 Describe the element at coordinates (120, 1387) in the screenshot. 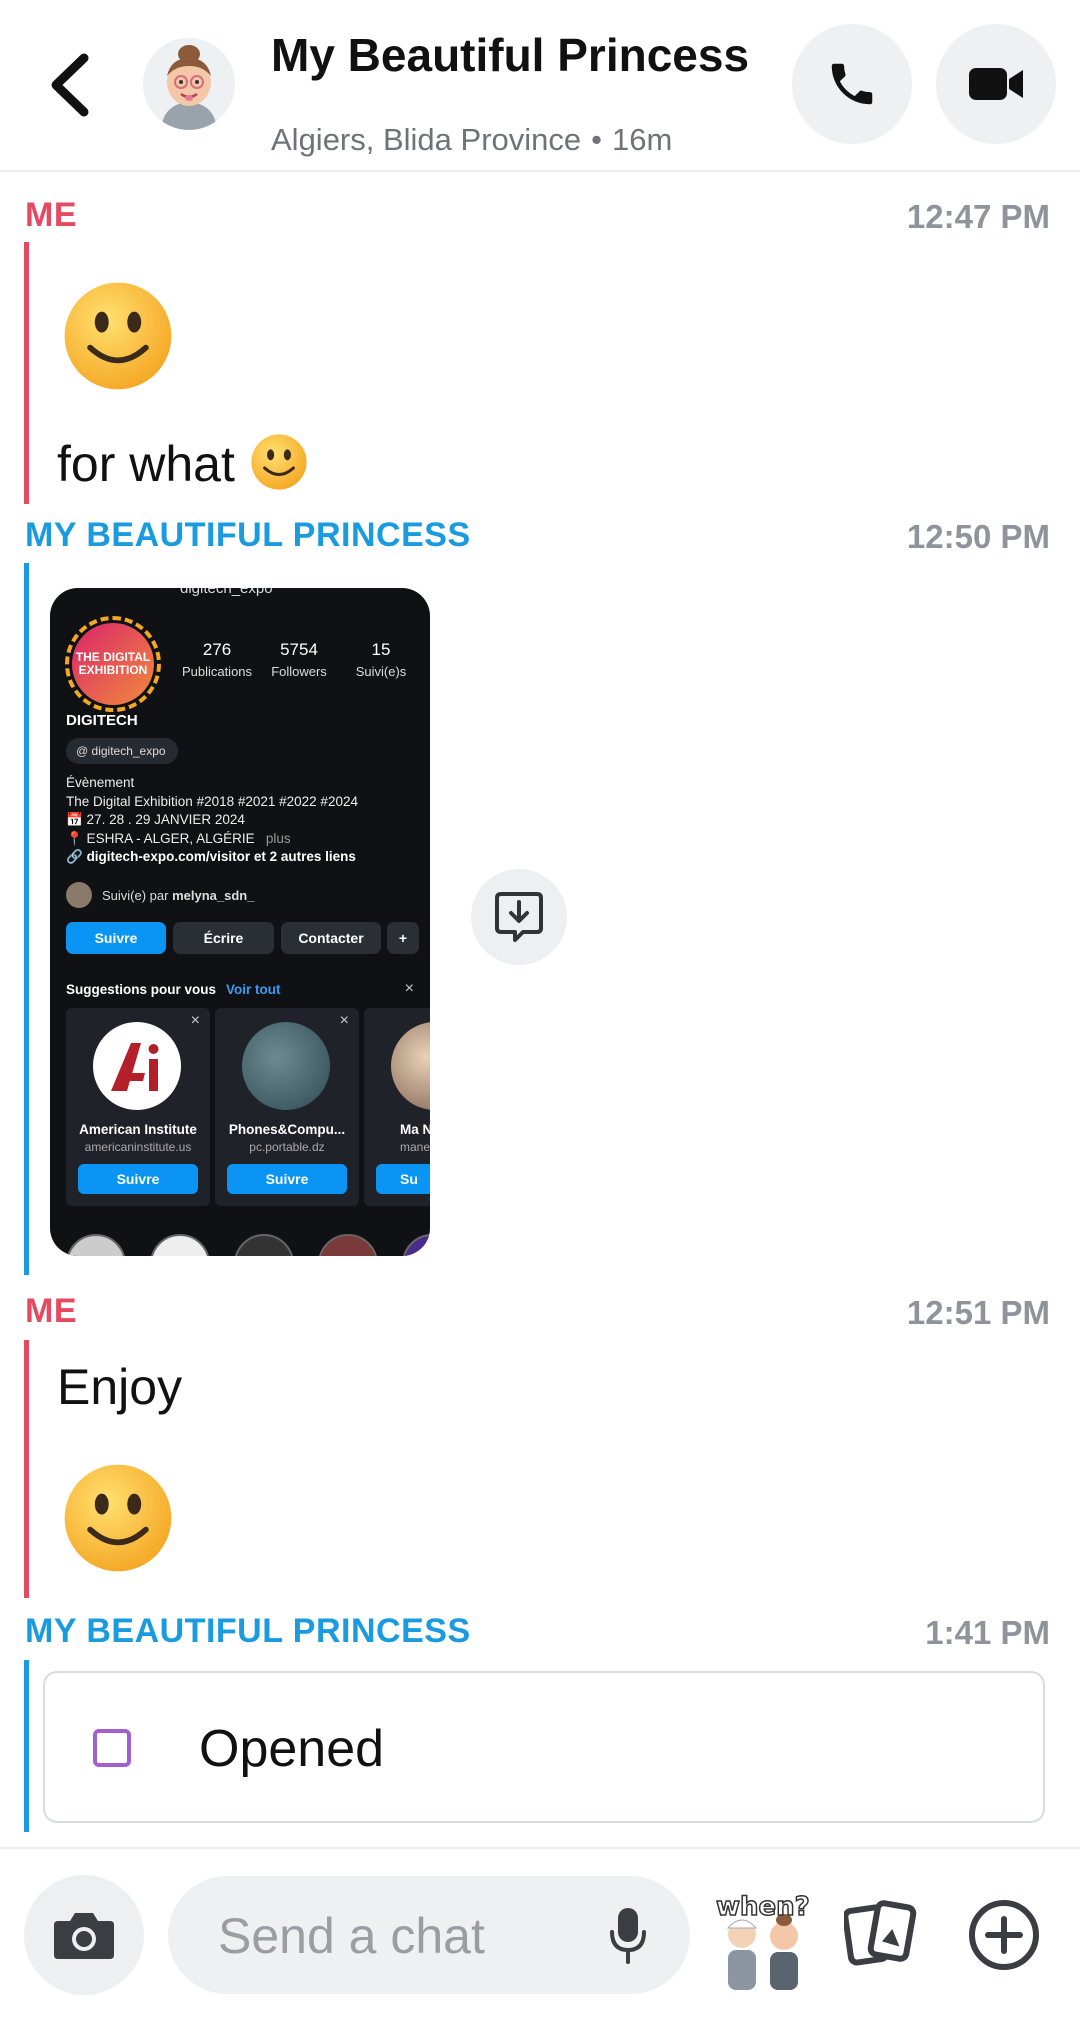

I see `message-text: Enjoy` at that location.